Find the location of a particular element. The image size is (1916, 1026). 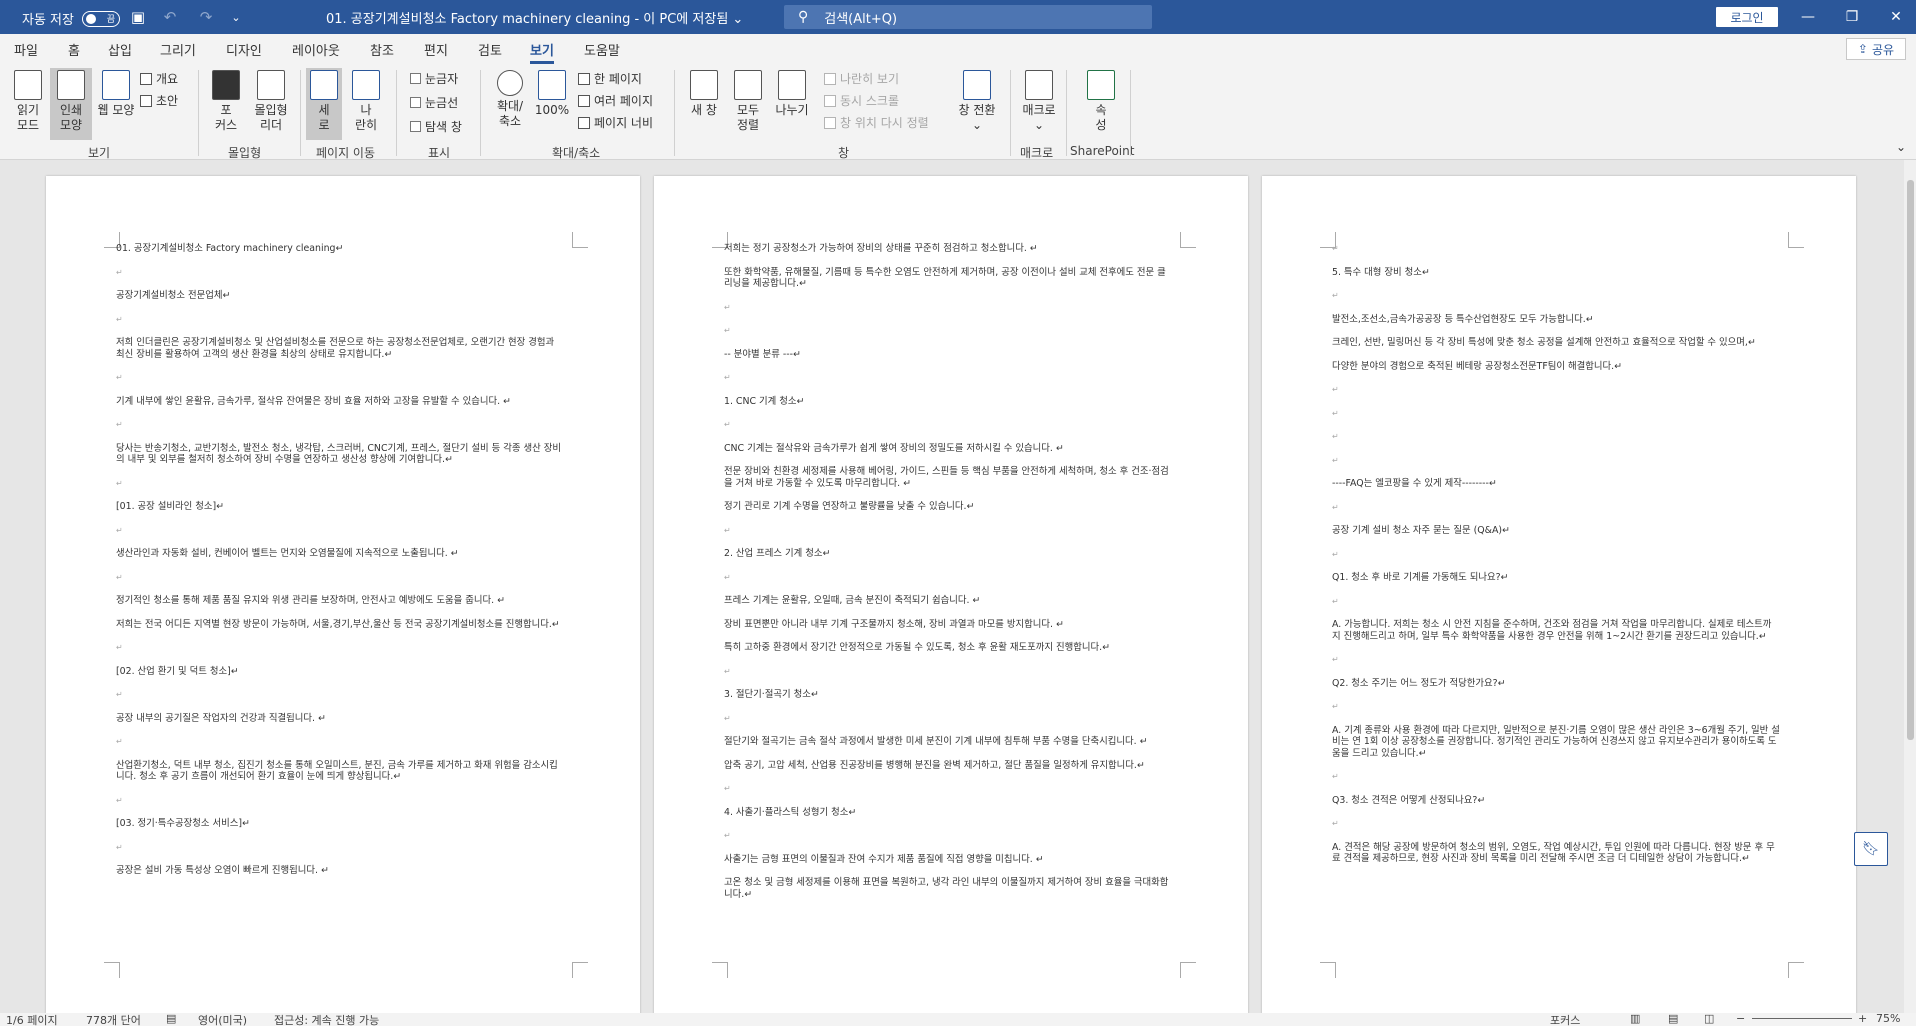

share-button: ⇪ 공유 is located at coordinates (1876, 49).